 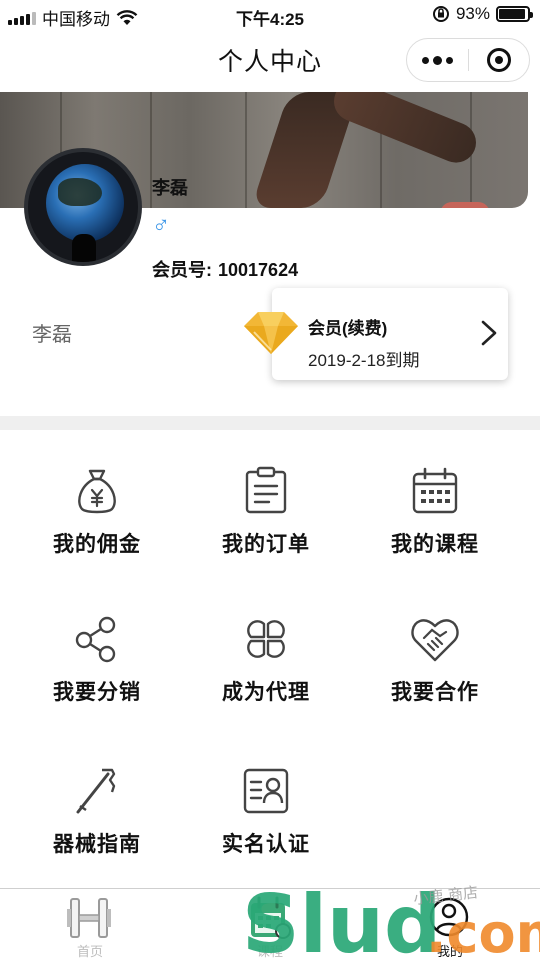 What do you see at coordinates (97, 544) in the screenshot?
I see `menu-label: 我的佣金` at bounding box center [97, 544].